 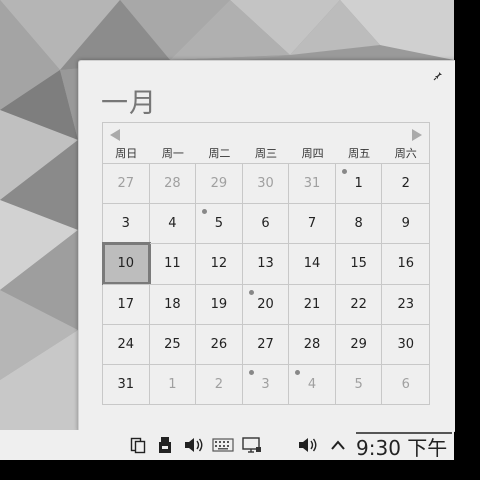 I want to click on keyboard-icon, so click(x=223, y=445).